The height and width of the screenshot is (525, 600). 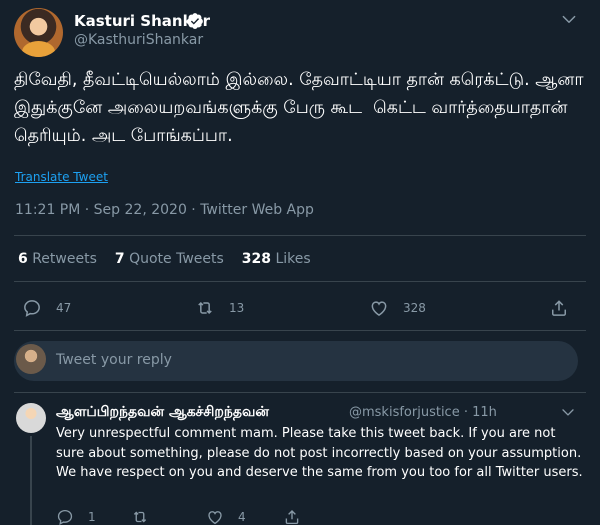 What do you see at coordinates (169, 259) in the screenshot?
I see `quote-tweets-stat: 7 Quote Tweets` at bounding box center [169, 259].